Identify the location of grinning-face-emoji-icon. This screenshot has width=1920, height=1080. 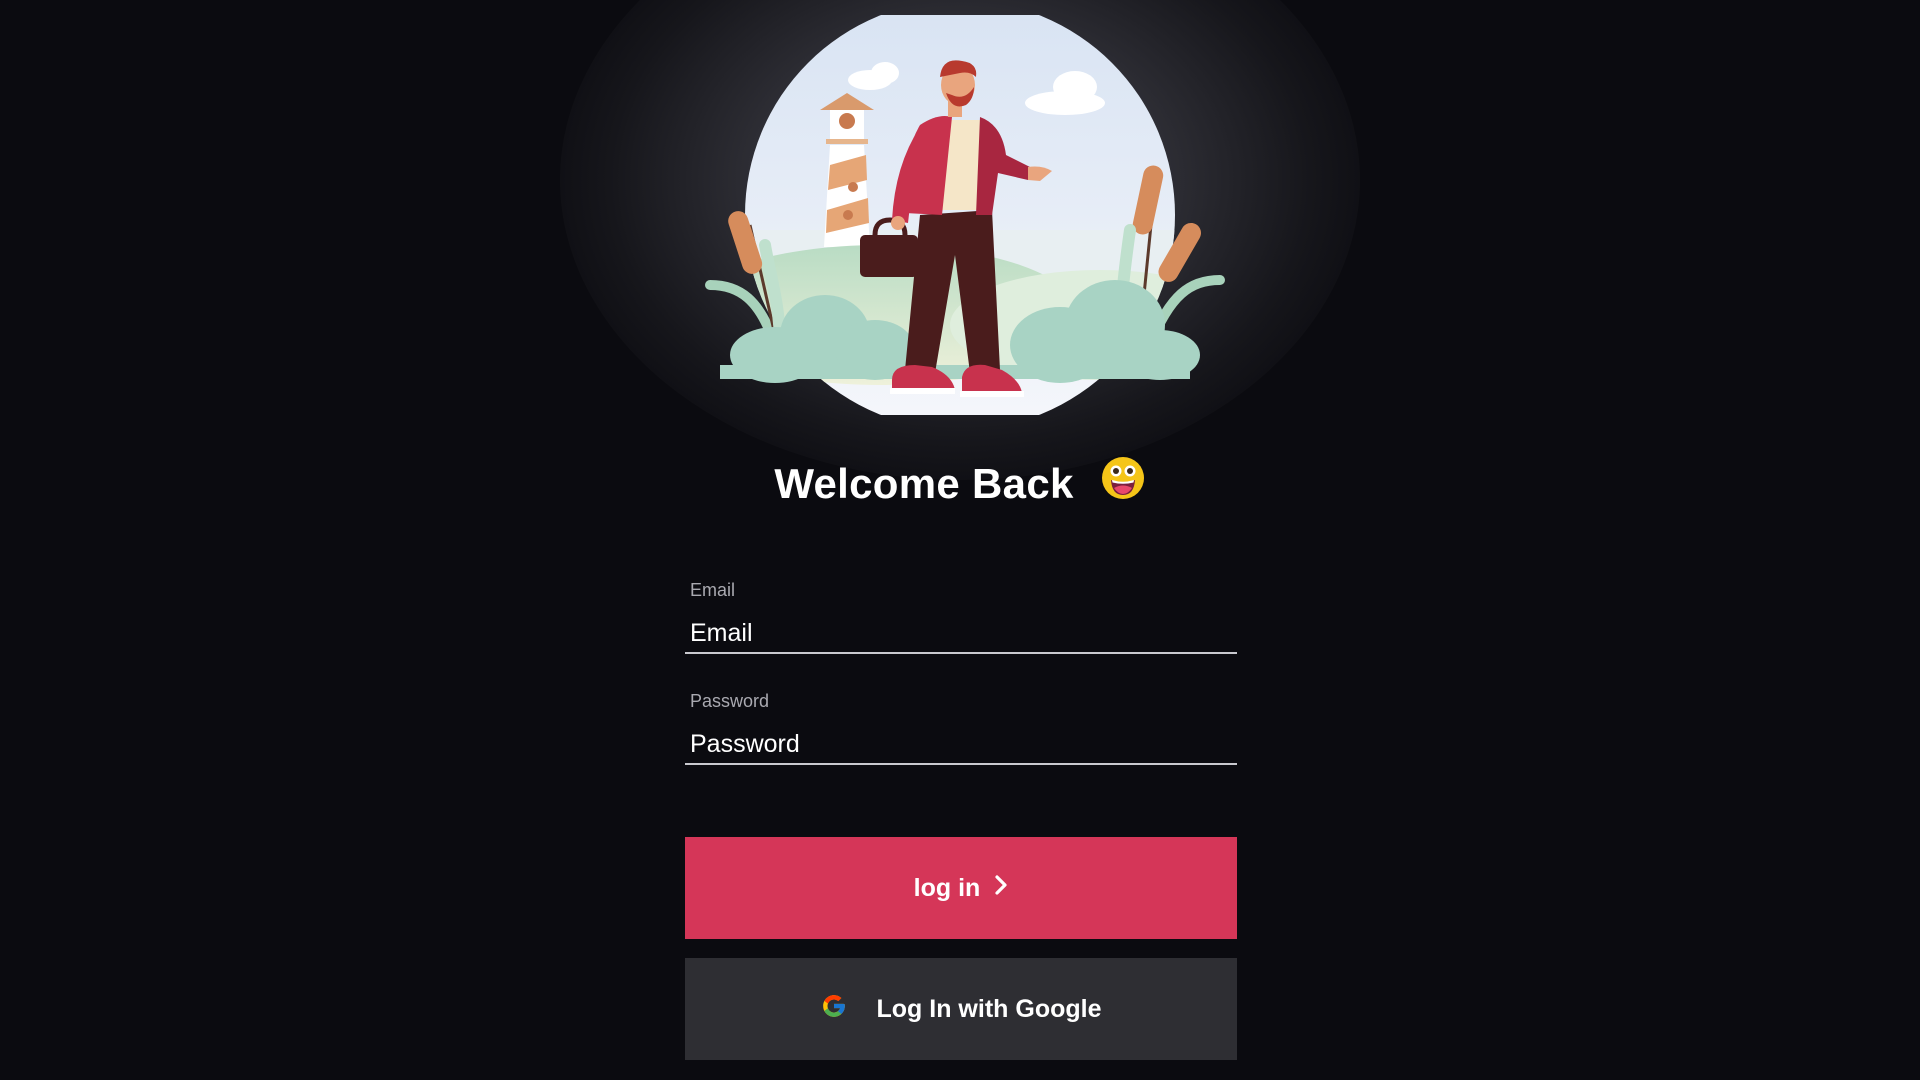
(1123, 483).